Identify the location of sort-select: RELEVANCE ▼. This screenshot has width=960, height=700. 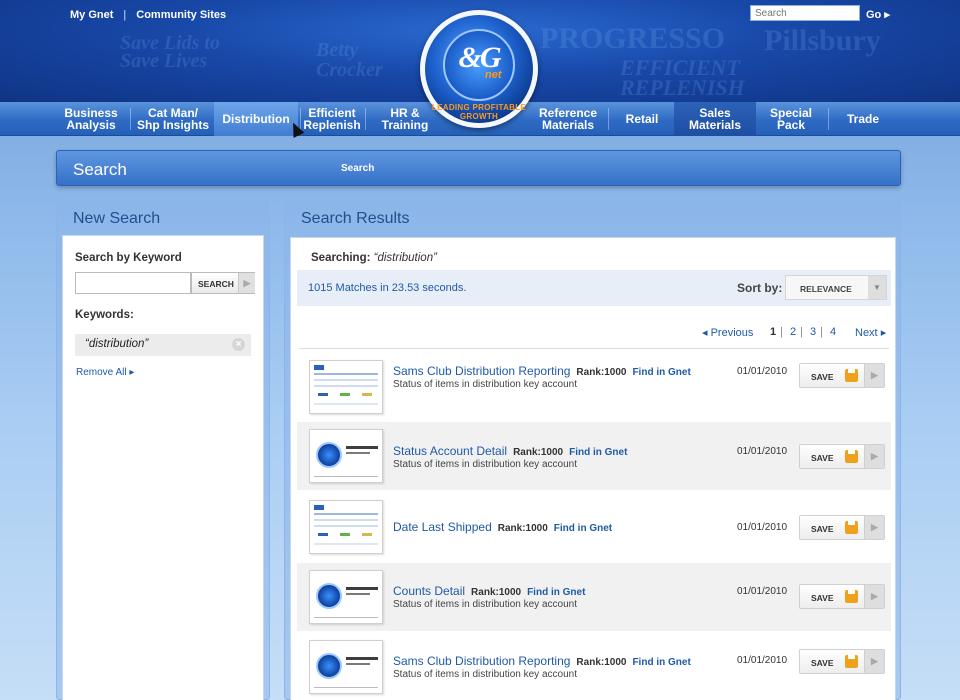
(836, 287).